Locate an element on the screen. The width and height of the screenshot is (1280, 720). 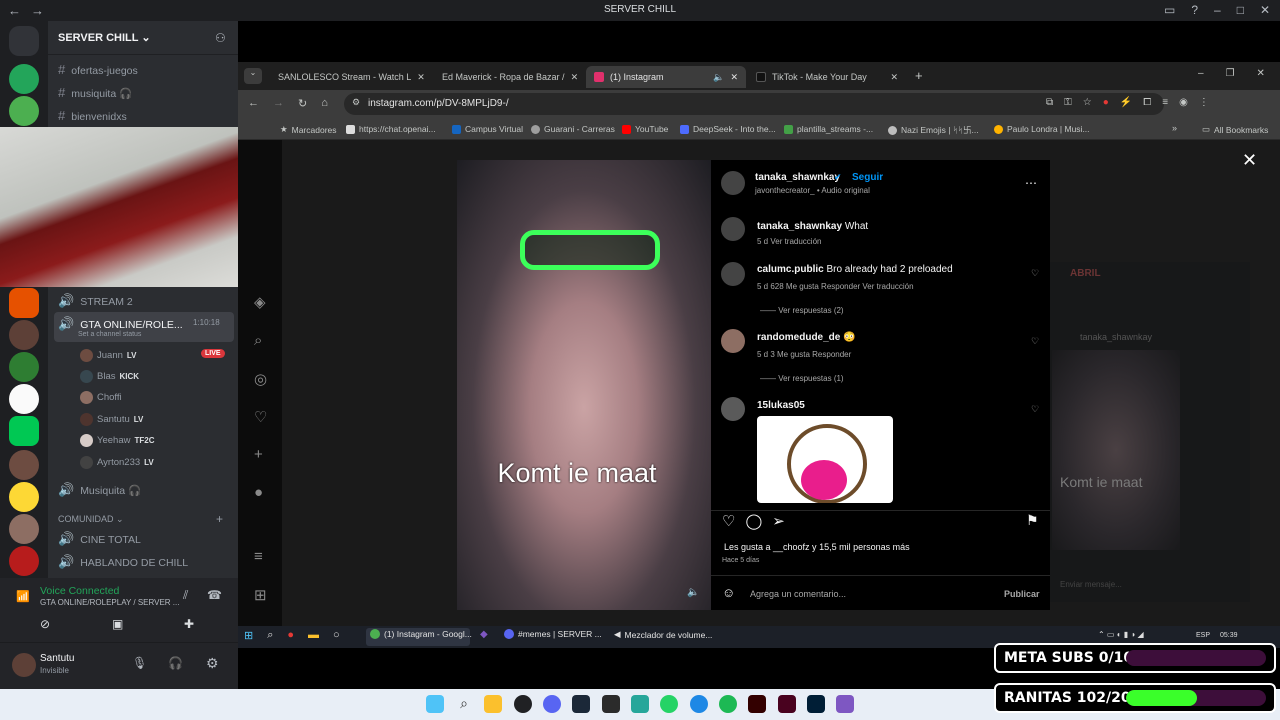
minimize-button: – is located at coordinates (1217, 10).